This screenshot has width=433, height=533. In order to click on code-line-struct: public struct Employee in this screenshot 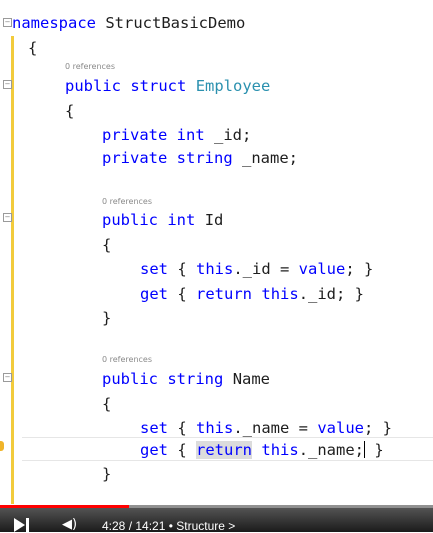, I will do `click(167, 86)`.